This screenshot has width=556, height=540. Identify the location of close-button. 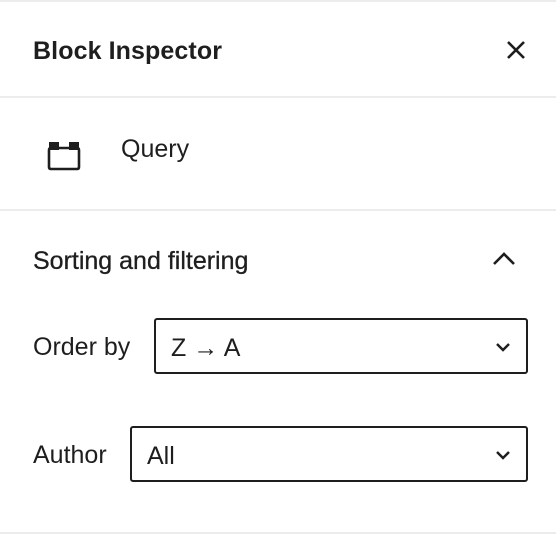
(516, 50).